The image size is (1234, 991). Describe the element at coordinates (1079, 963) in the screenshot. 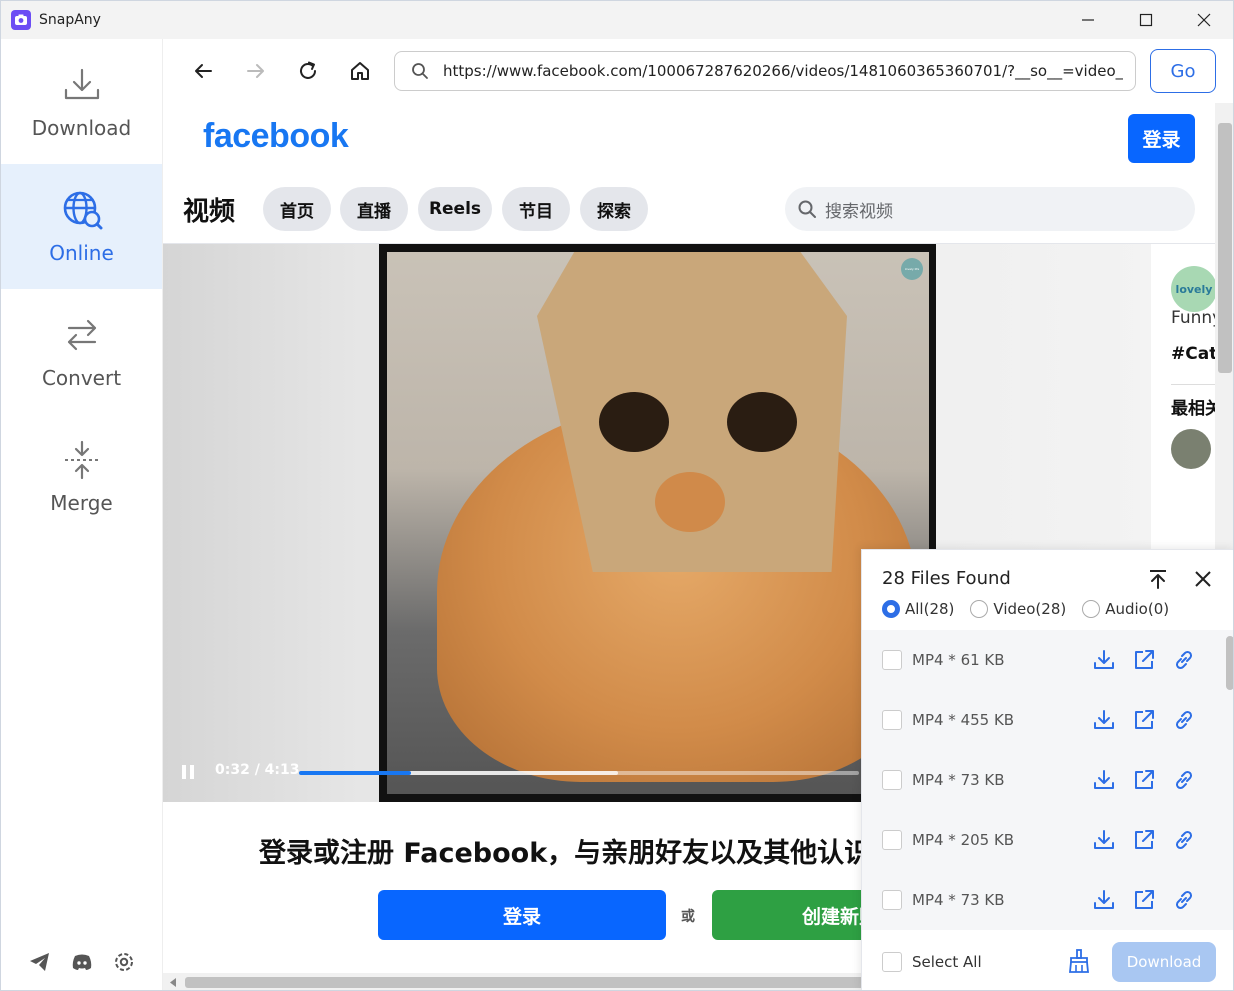

I see `clear-list-button` at that location.